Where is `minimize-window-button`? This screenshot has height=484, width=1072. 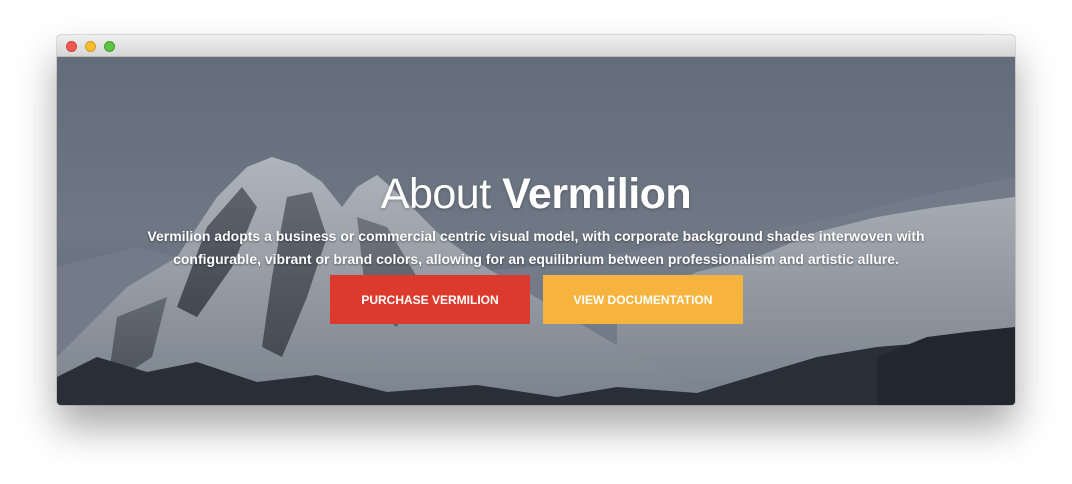 minimize-window-button is located at coordinates (90, 46).